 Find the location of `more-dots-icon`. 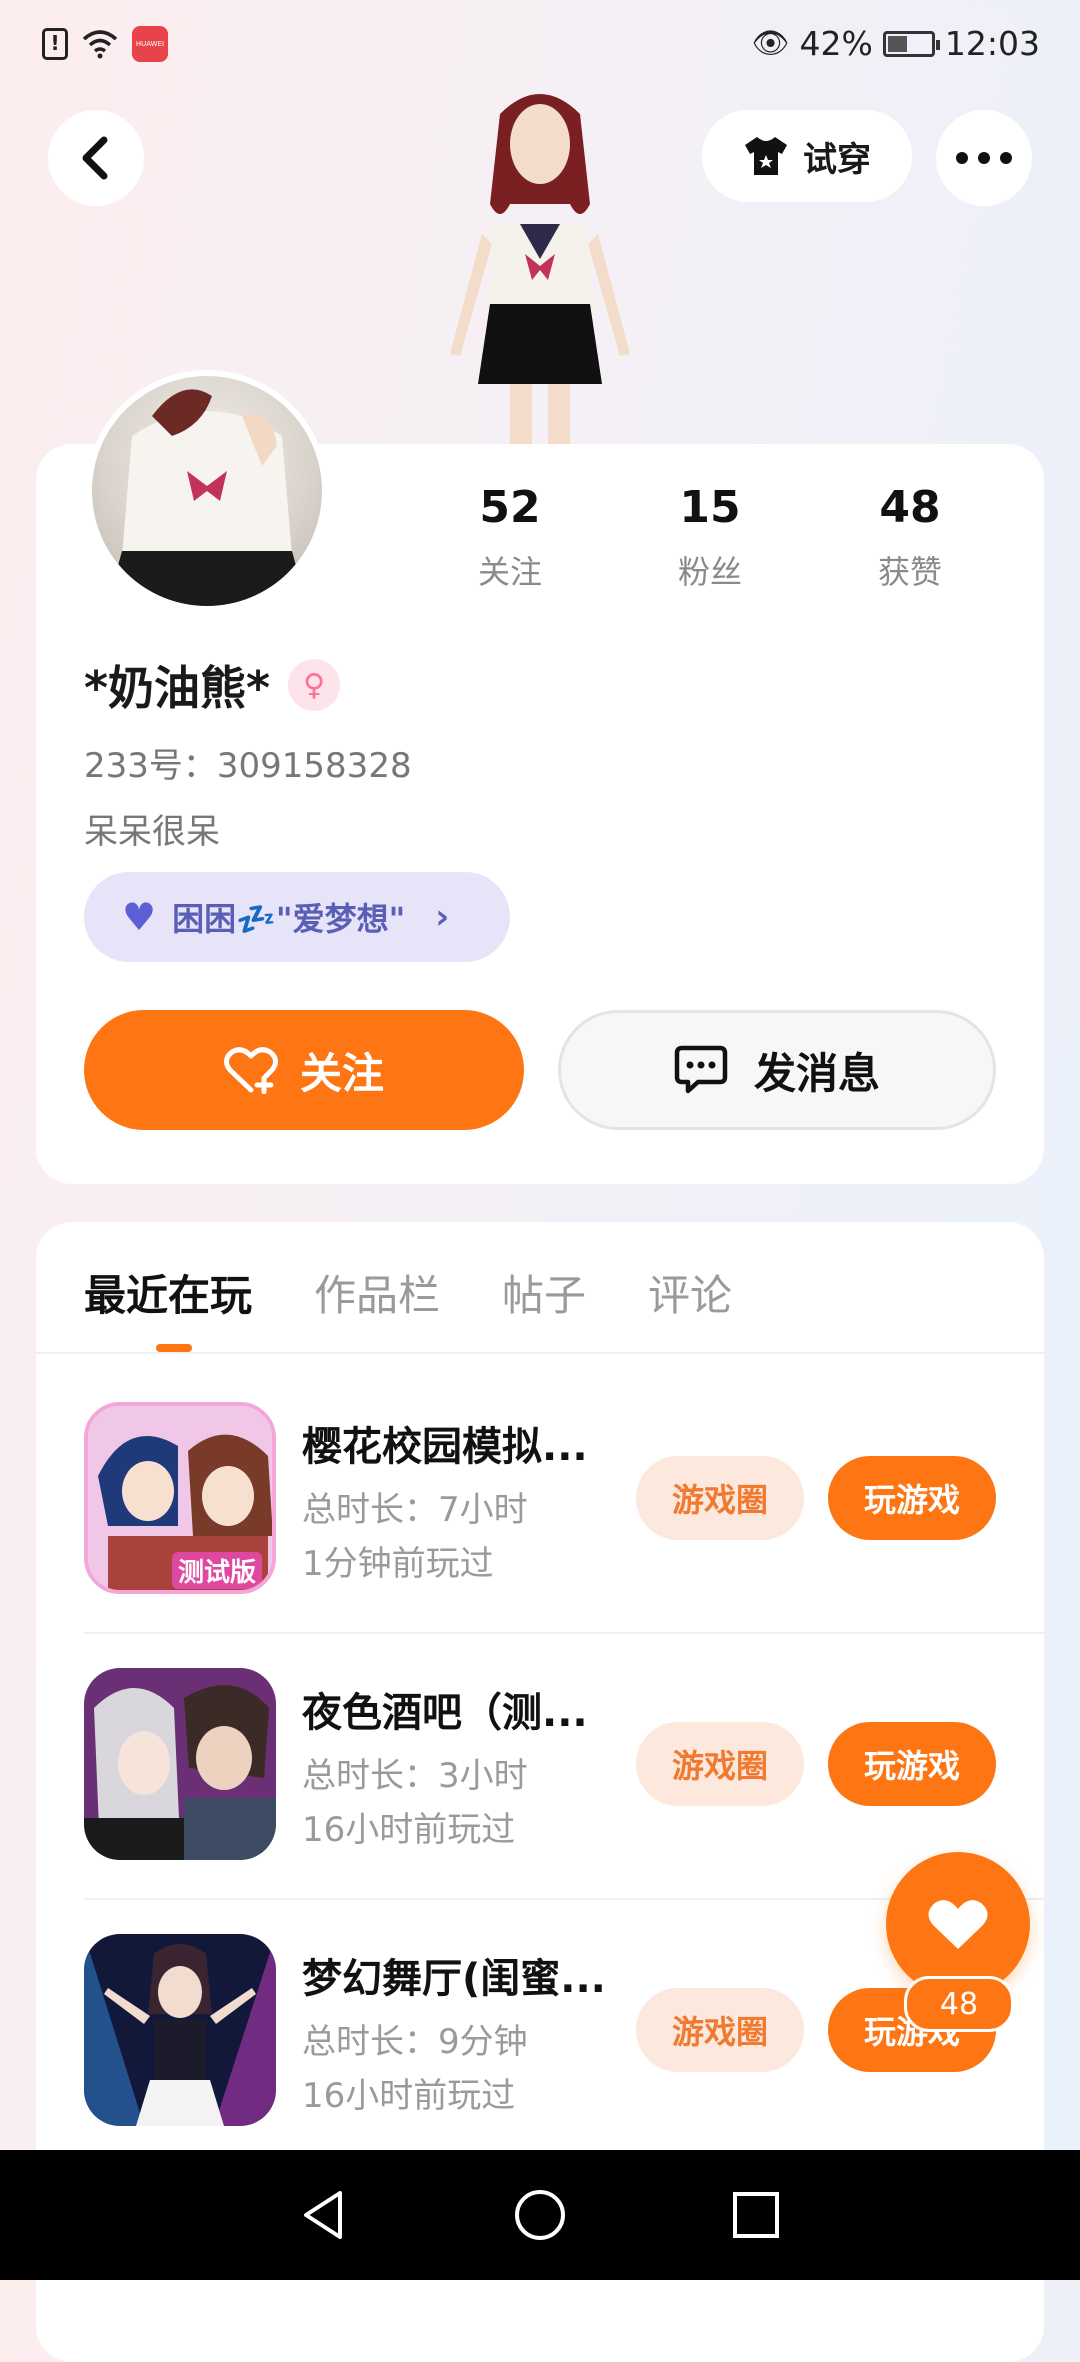

more-dots-icon is located at coordinates (984, 158).